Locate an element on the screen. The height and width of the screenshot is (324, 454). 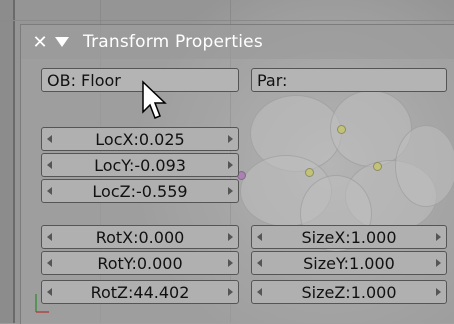
panel-title: Transform Properties is located at coordinates (173, 42).